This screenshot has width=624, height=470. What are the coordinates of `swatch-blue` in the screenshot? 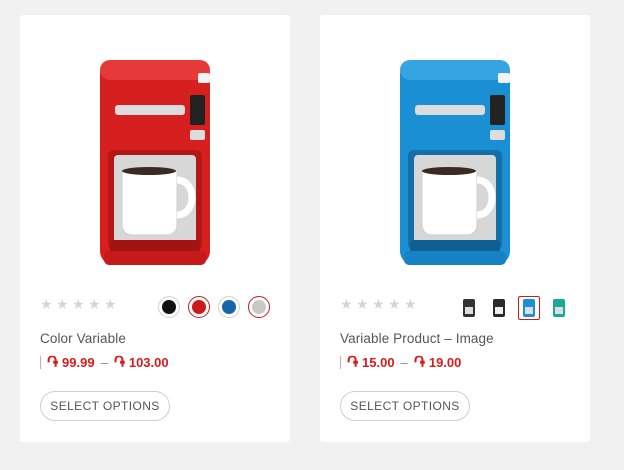 It's located at (229, 307).